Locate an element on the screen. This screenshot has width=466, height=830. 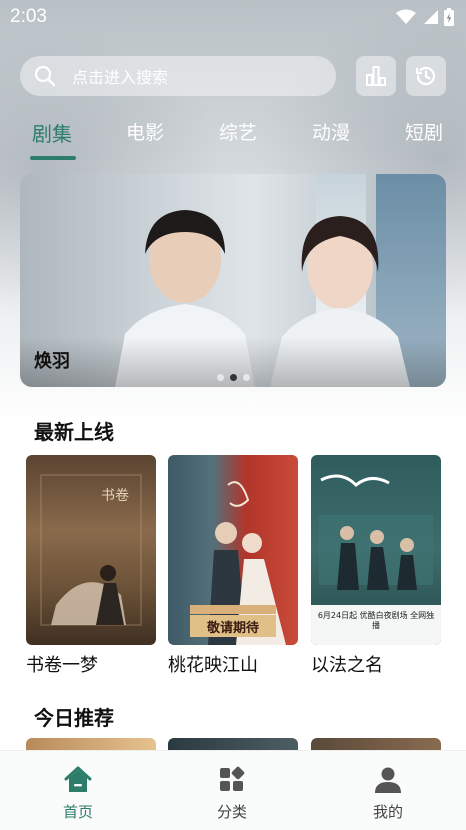
pagination-dot-active is located at coordinates (233, 377).